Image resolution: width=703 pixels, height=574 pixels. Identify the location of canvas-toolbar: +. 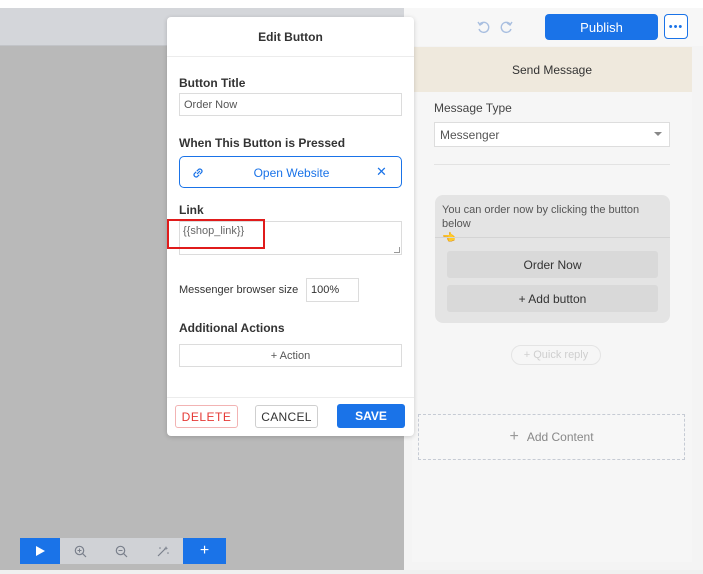
(123, 551).